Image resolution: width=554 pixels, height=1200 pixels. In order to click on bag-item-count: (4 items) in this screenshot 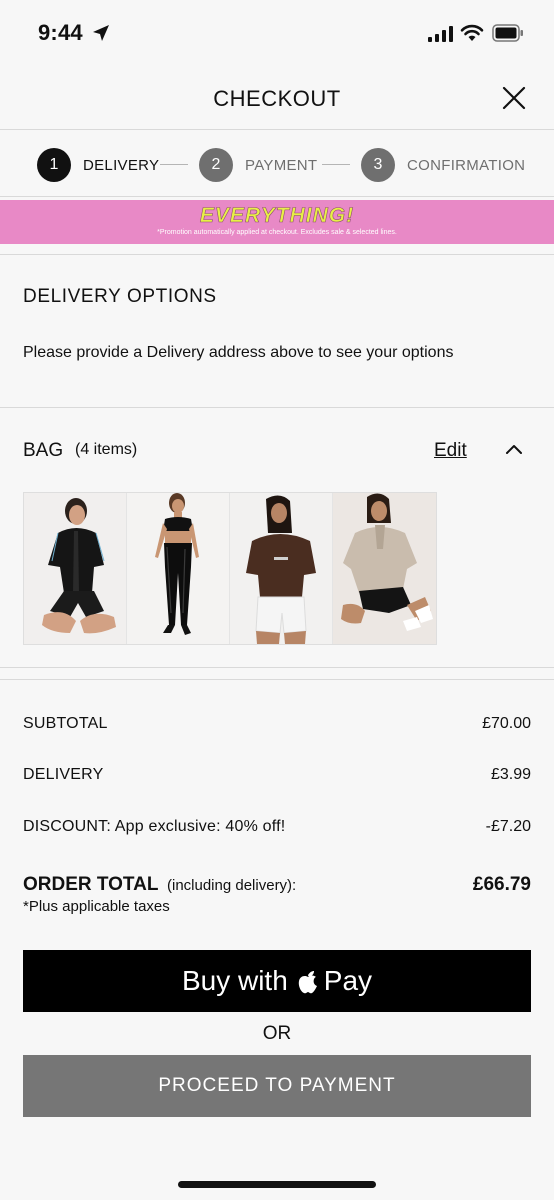, I will do `click(106, 449)`.